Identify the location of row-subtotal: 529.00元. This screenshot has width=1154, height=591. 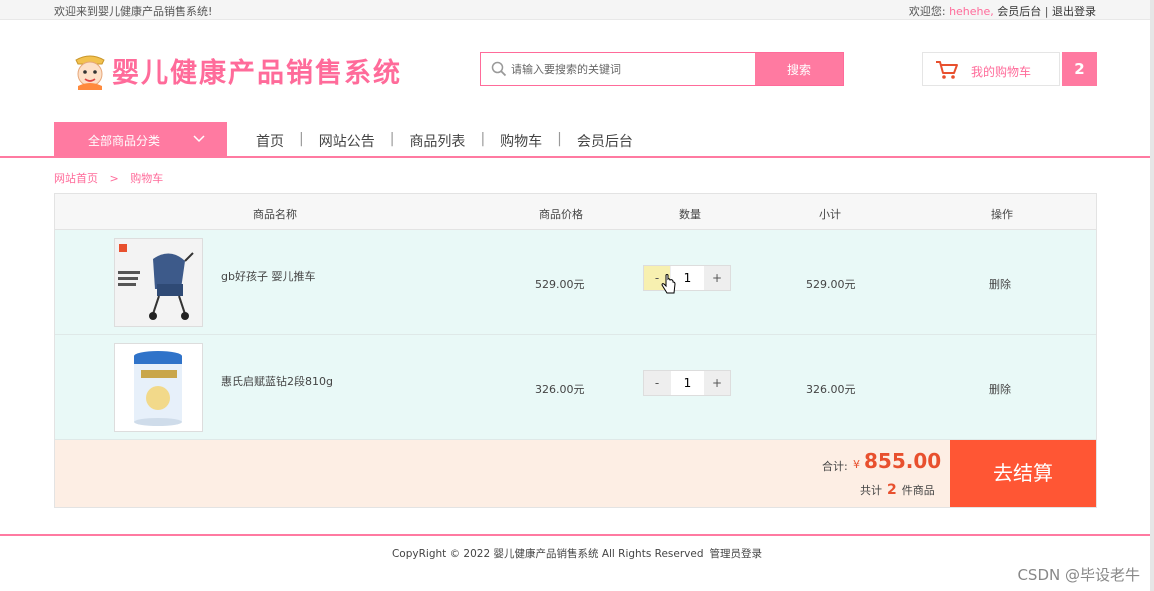
(831, 284).